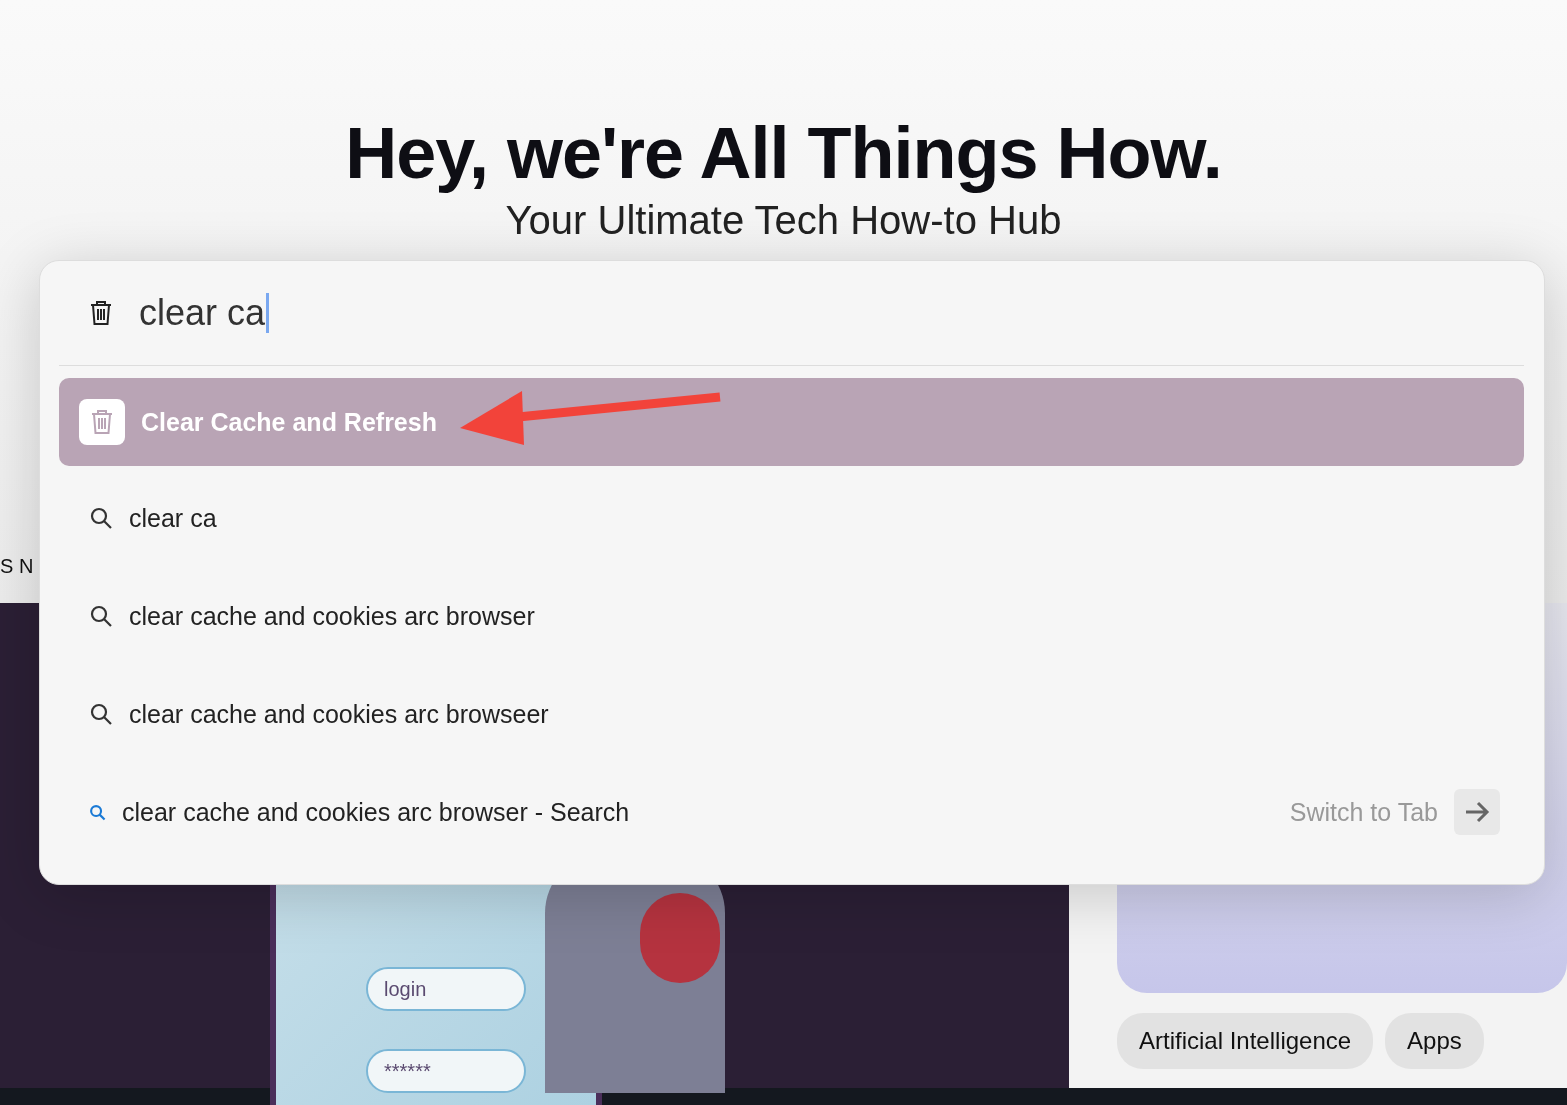 The width and height of the screenshot is (1567, 1105). What do you see at coordinates (446, 1071) in the screenshot?
I see `login-field-drawing: ******` at bounding box center [446, 1071].